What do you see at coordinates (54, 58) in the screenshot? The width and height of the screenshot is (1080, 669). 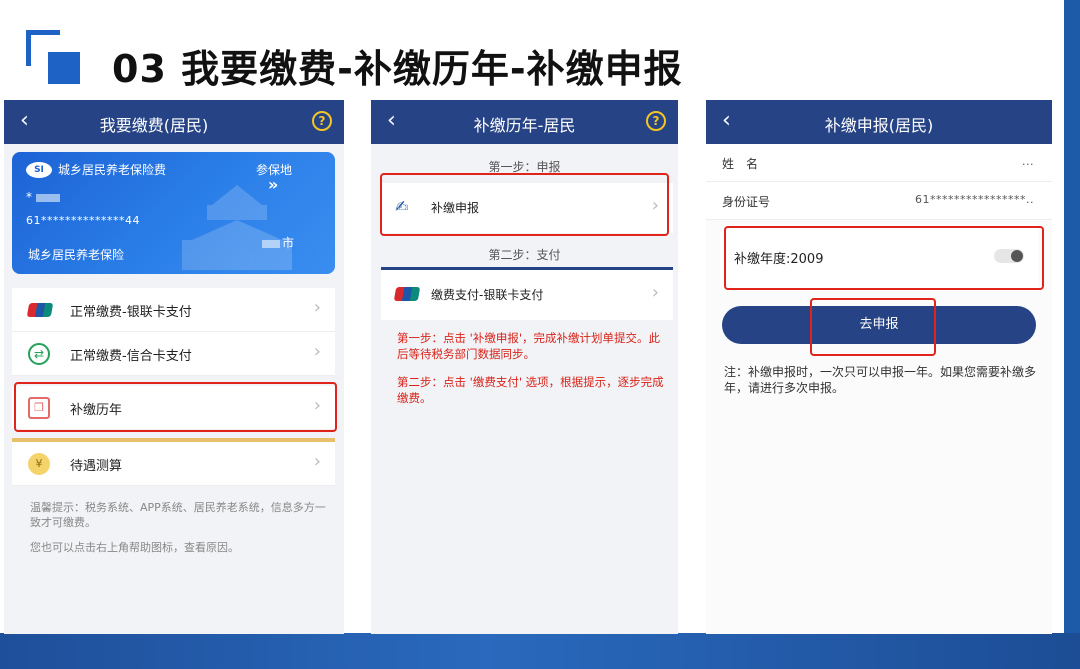 I see `slide-title-icon` at bounding box center [54, 58].